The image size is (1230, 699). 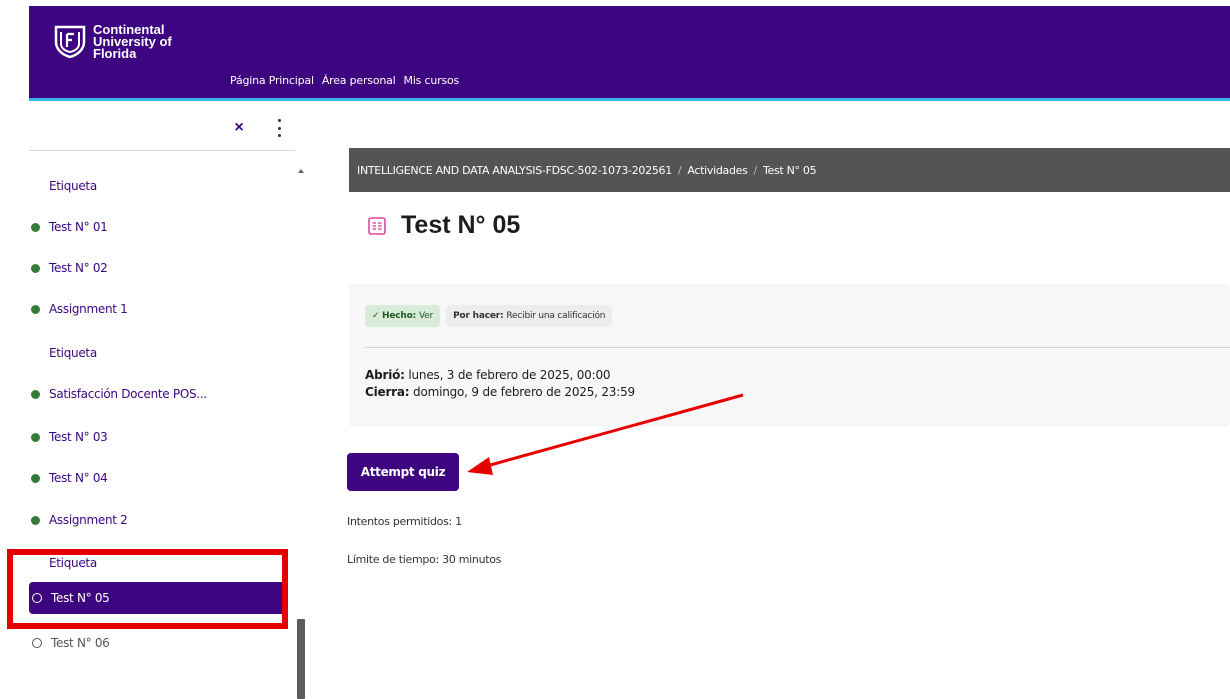 What do you see at coordinates (158, 268) in the screenshot?
I see `list-item: Test N° 02` at bounding box center [158, 268].